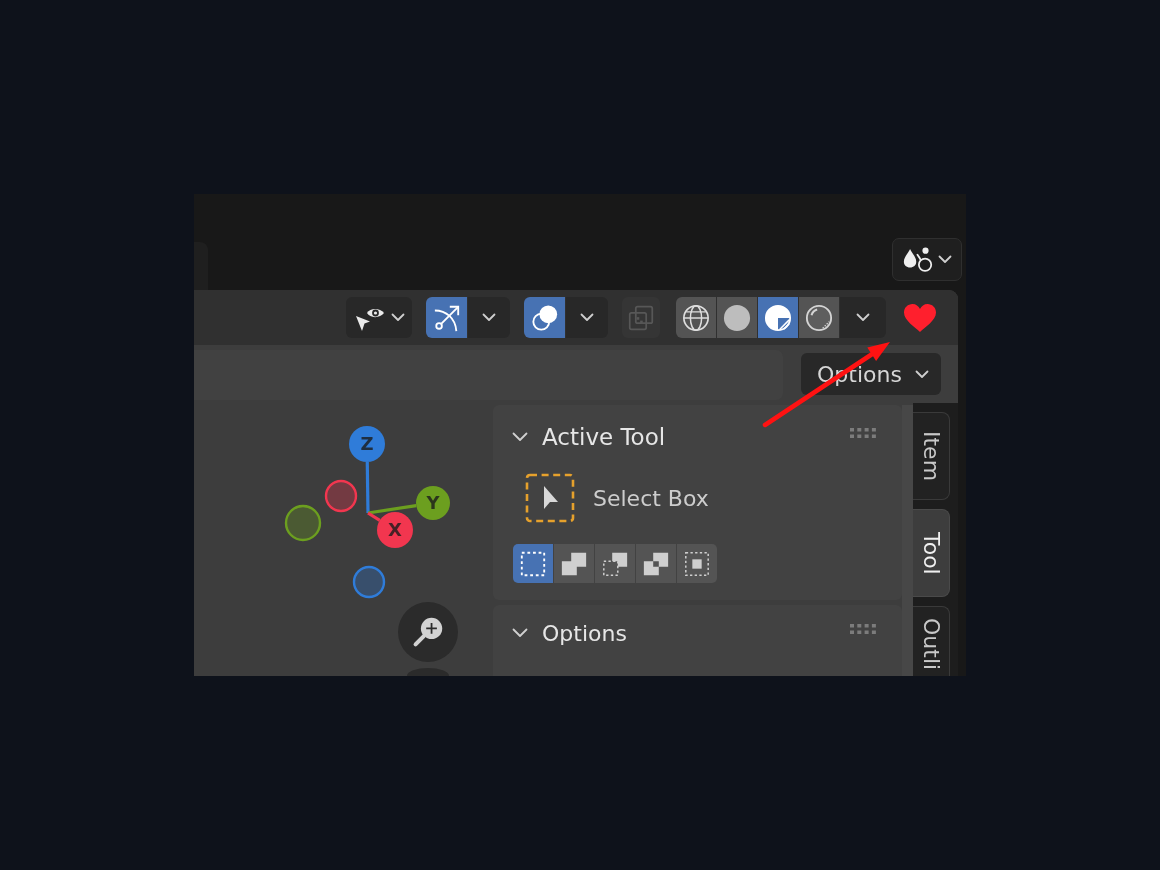  I want to click on navigation-gizmo: Z Y X, so click(367, 512).